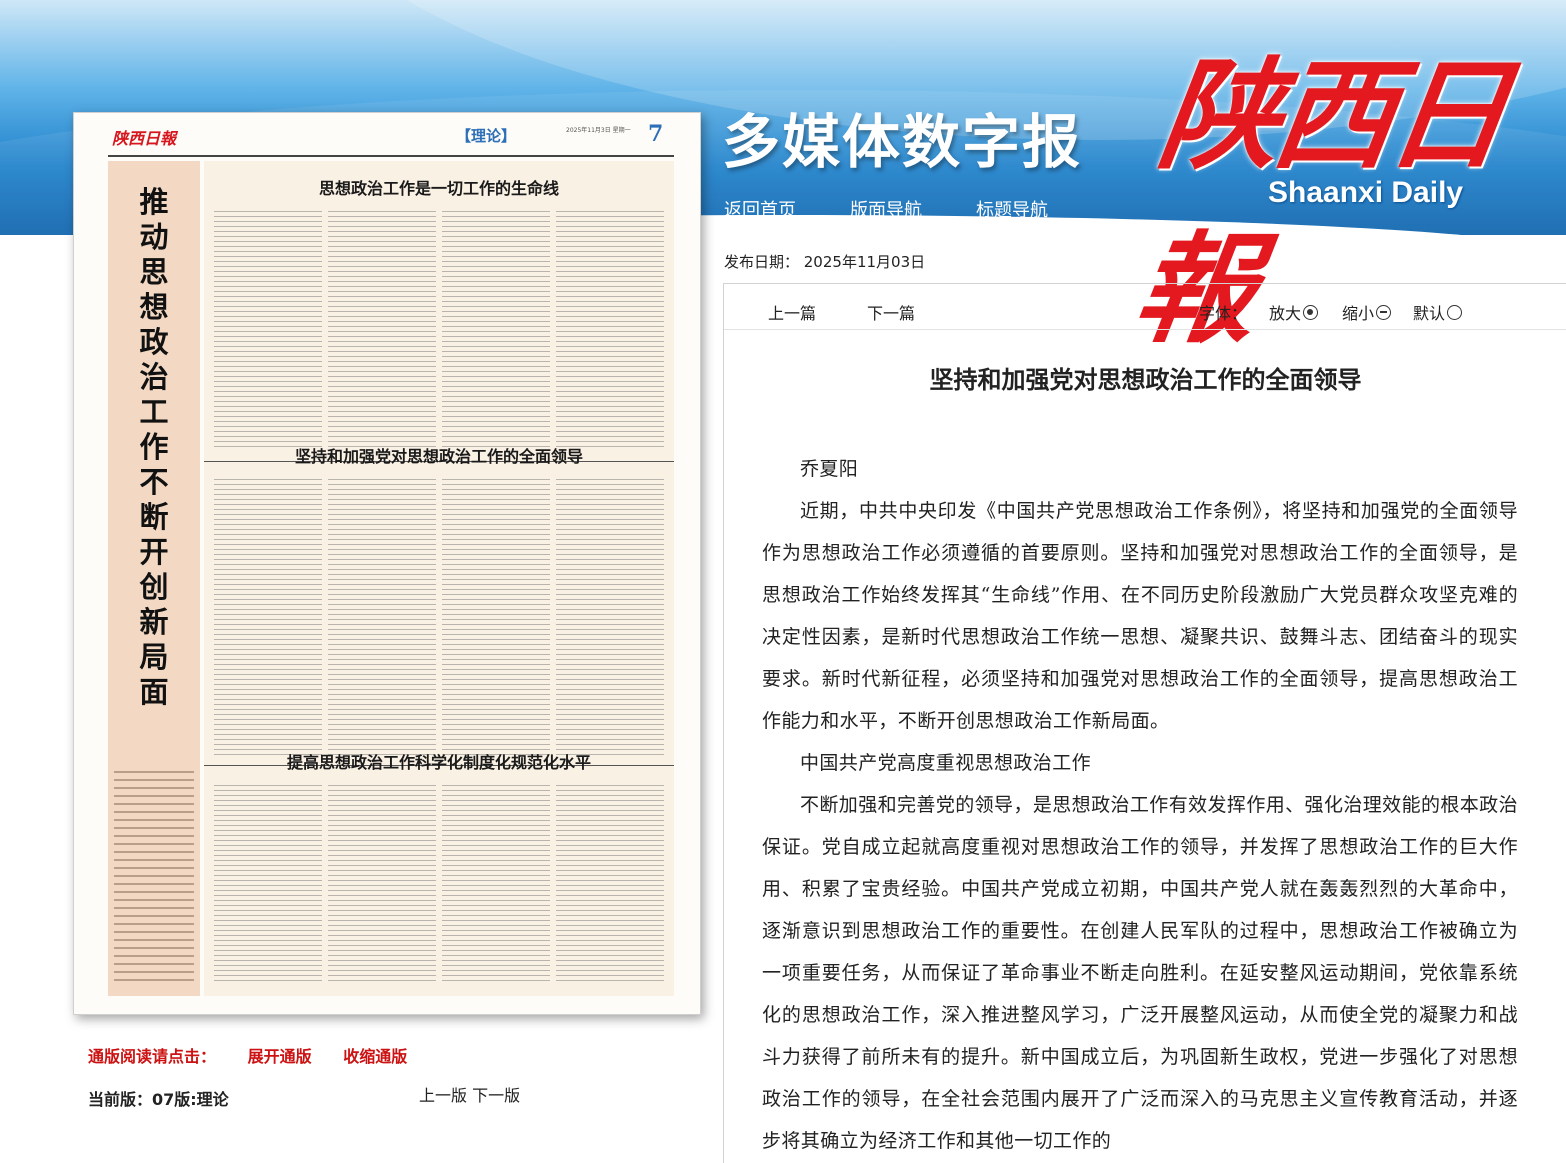  Describe the element at coordinates (1358, 313) in the screenshot. I see `font-shrink-label: 缩小` at that location.